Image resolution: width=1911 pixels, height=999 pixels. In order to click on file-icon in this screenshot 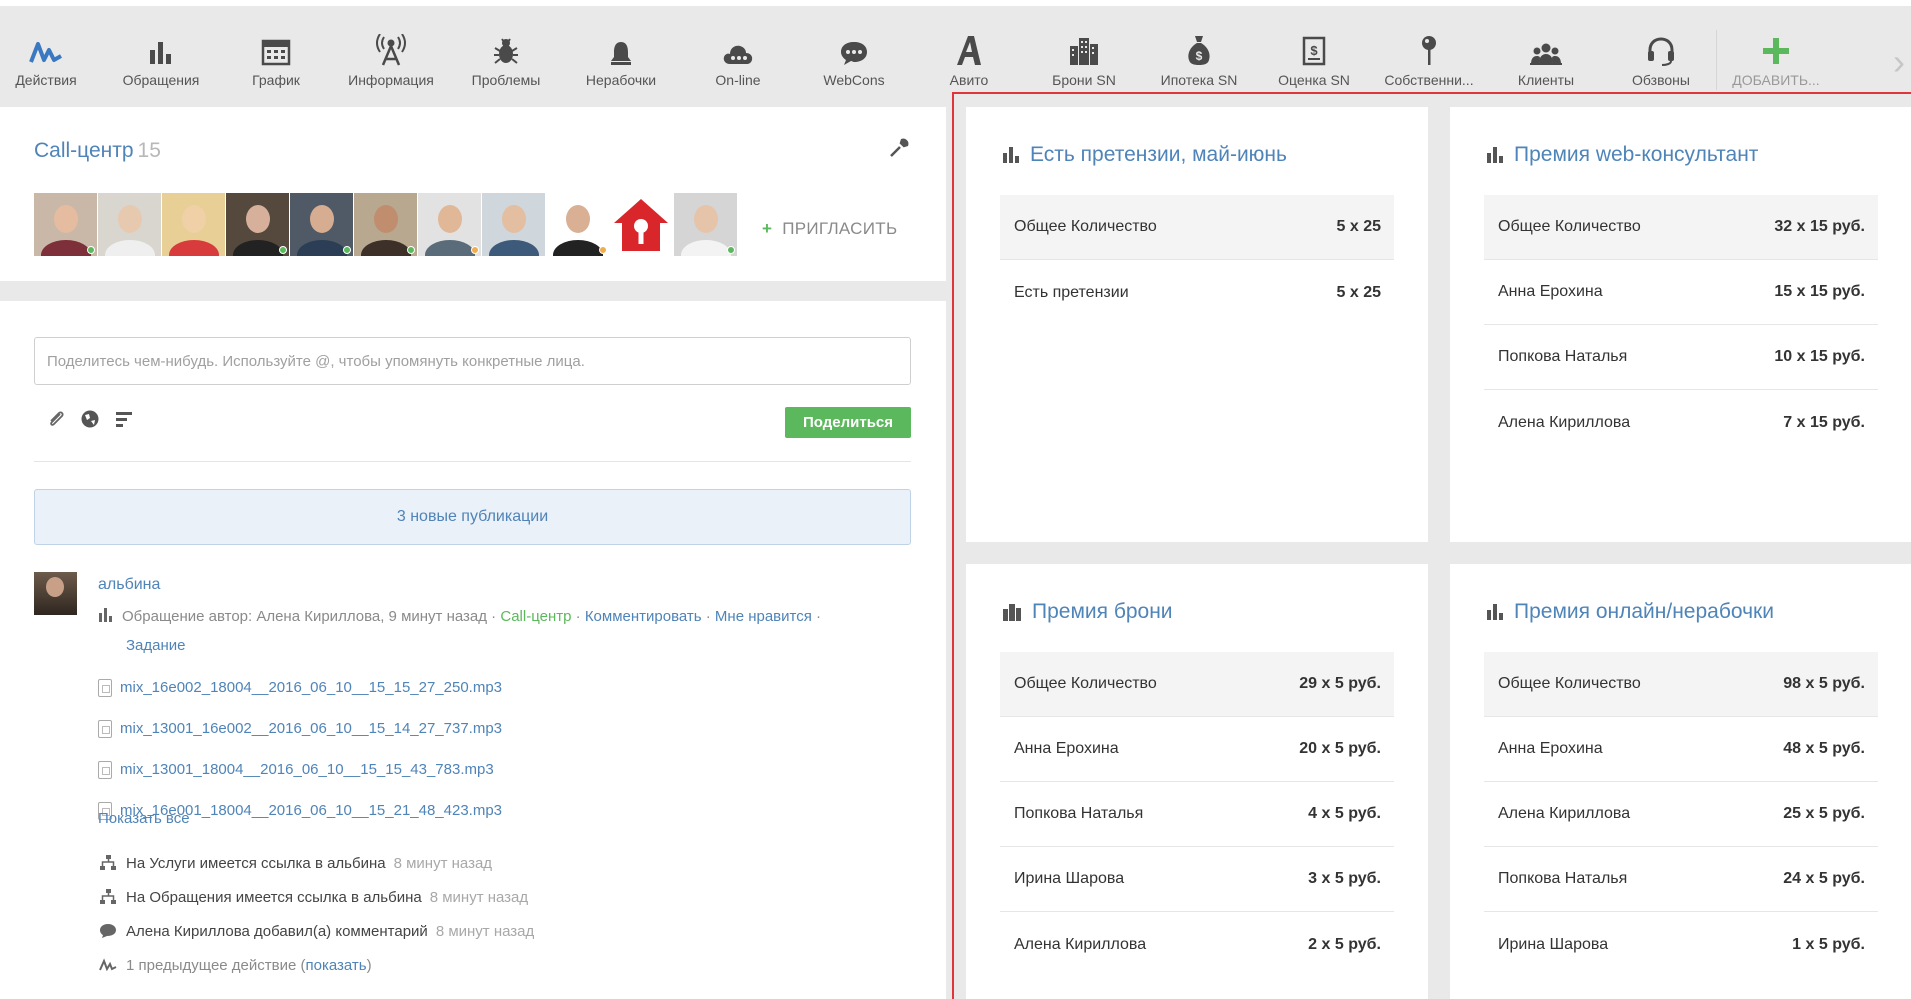, I will do `click(105, 728)`.